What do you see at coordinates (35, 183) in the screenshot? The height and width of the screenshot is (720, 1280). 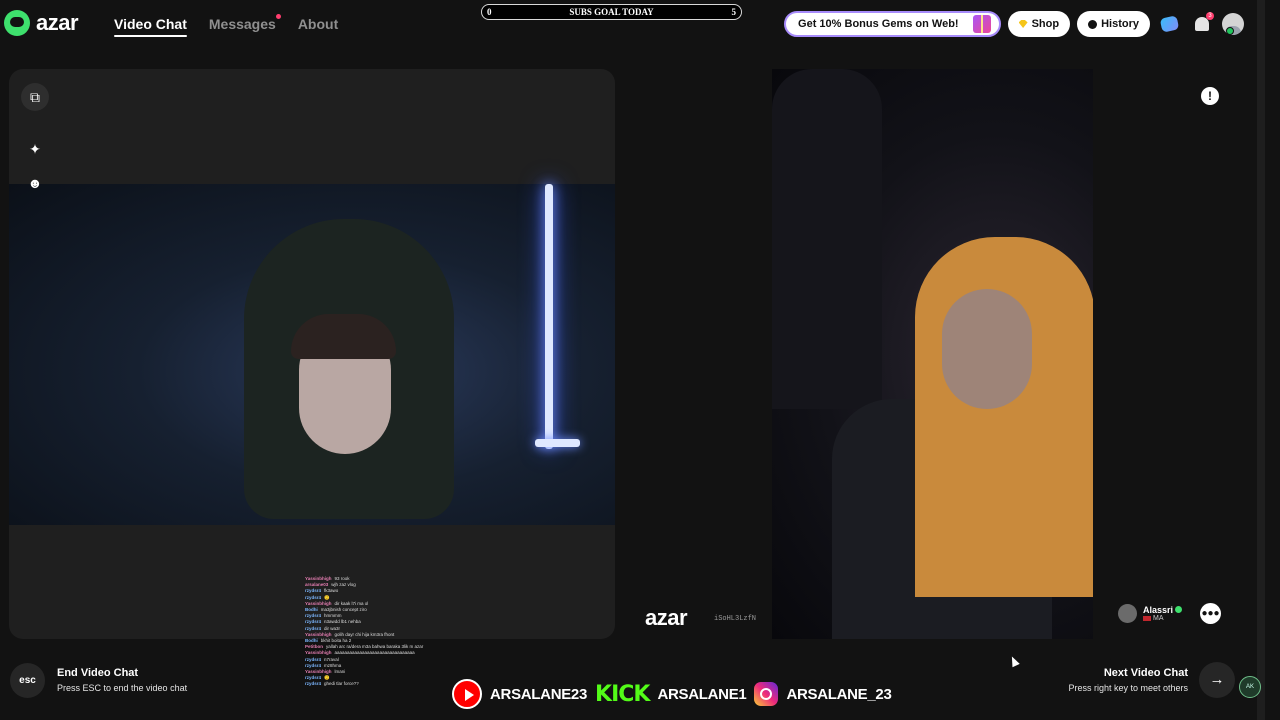 I see `sticker-icon: ☻` at bounding box center [35, 183].